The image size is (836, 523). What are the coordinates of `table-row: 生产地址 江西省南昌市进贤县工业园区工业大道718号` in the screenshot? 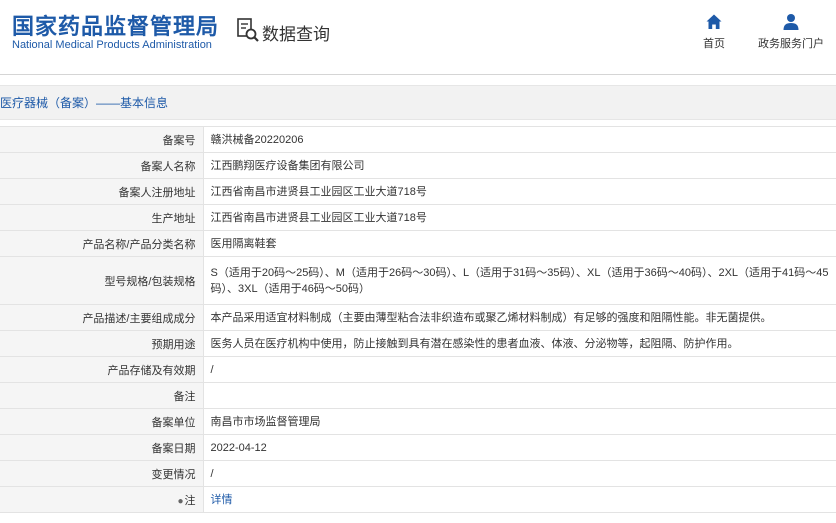 It's located at (418, 217).